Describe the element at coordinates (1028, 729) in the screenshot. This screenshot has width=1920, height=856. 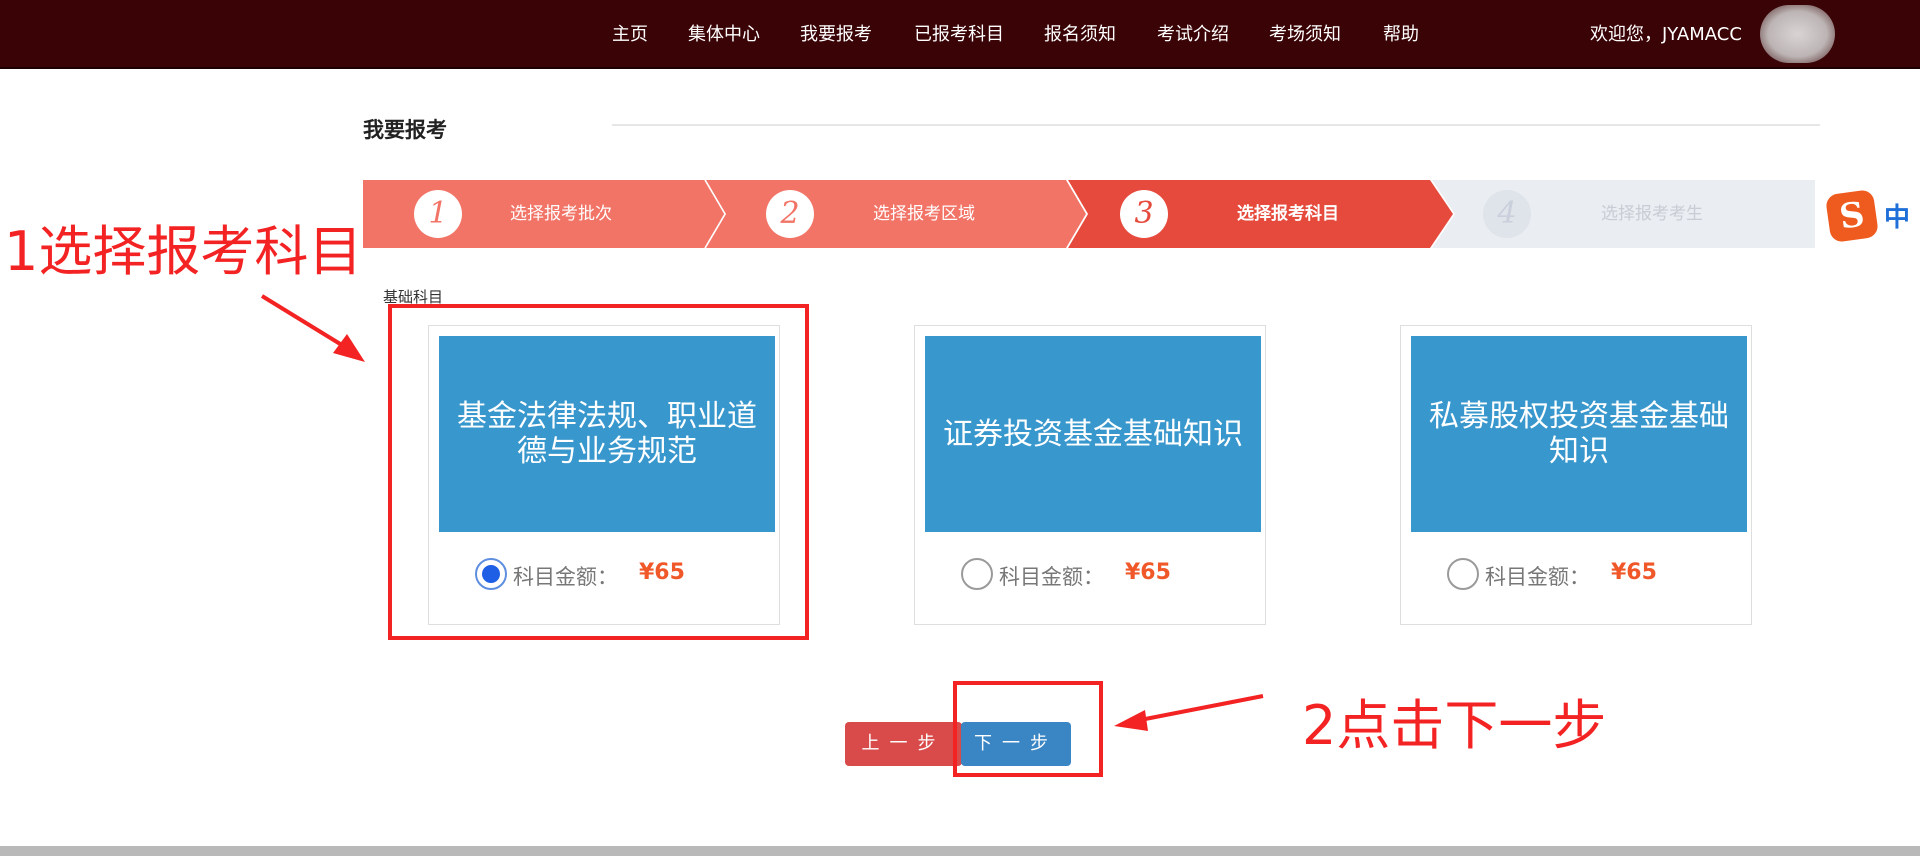
I see `annotation-box-next` at that location.